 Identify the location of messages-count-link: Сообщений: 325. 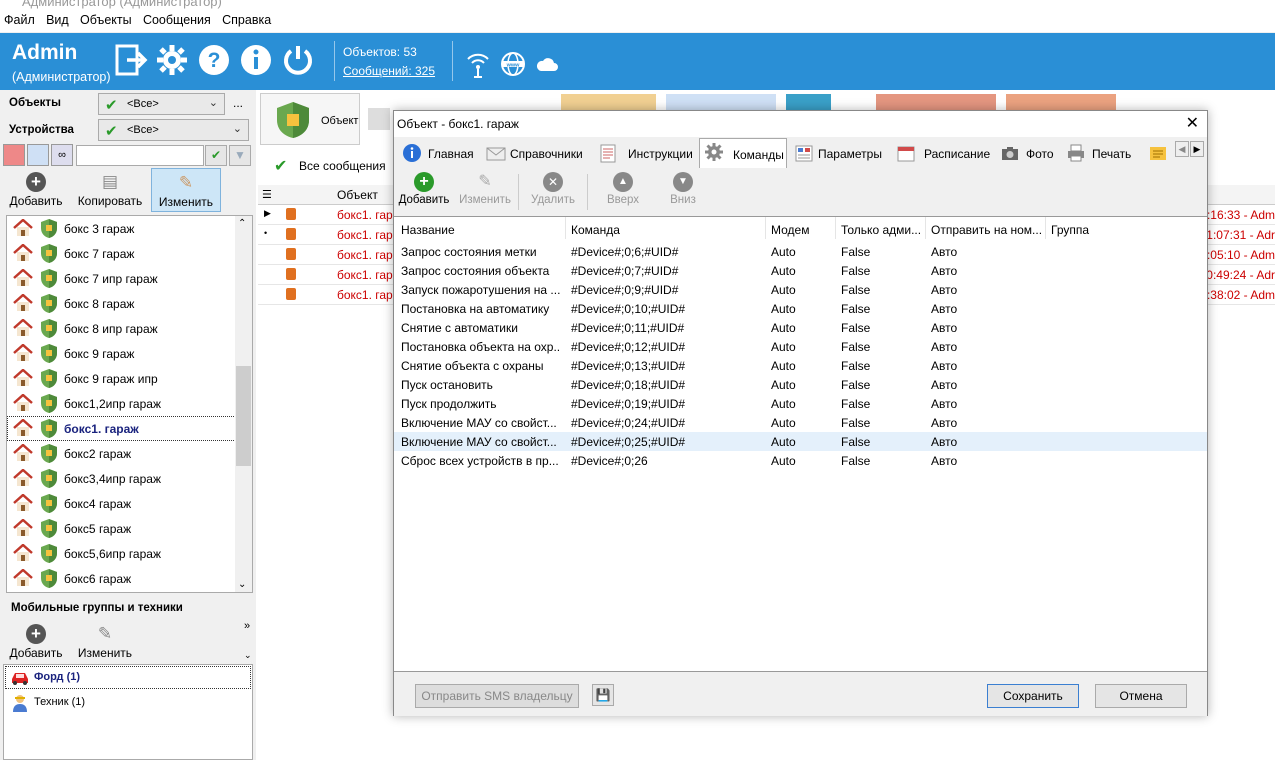
(389, 71).